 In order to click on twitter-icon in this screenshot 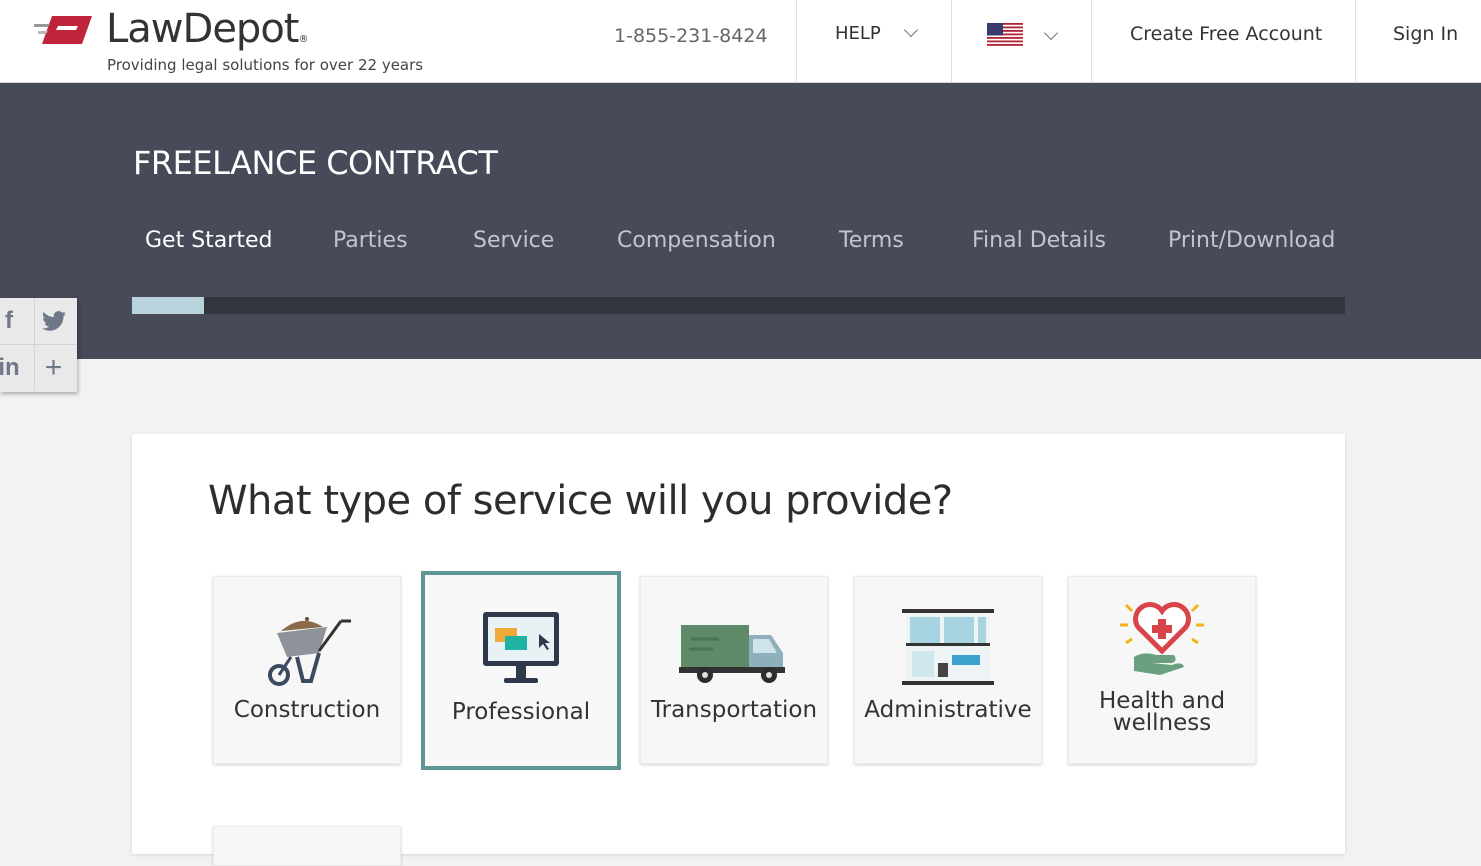, I will do `click(53, 321)`.